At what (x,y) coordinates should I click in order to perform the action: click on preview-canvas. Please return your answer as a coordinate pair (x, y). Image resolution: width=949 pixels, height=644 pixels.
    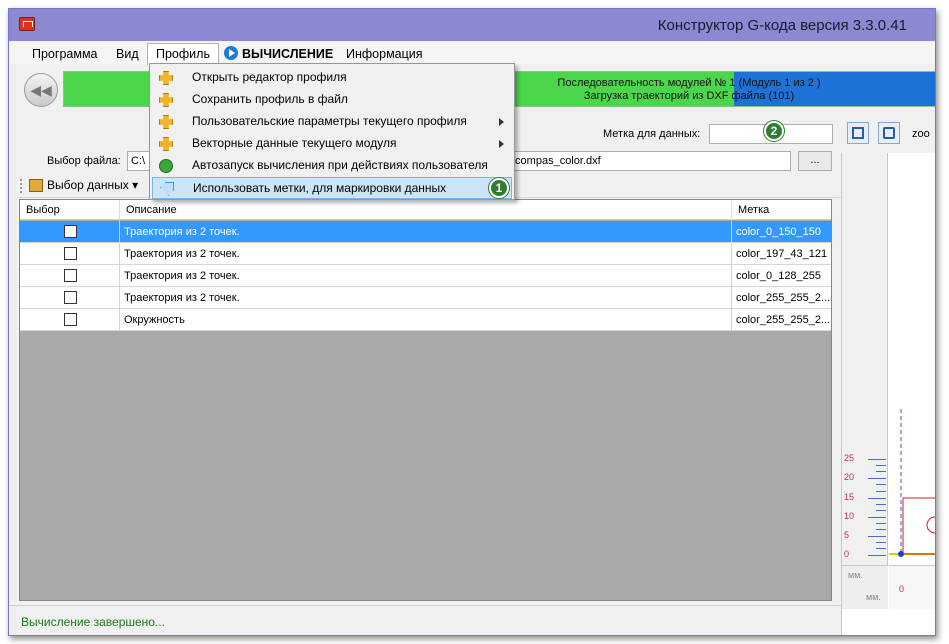
    Looking at the image, I should click on (912, 359).